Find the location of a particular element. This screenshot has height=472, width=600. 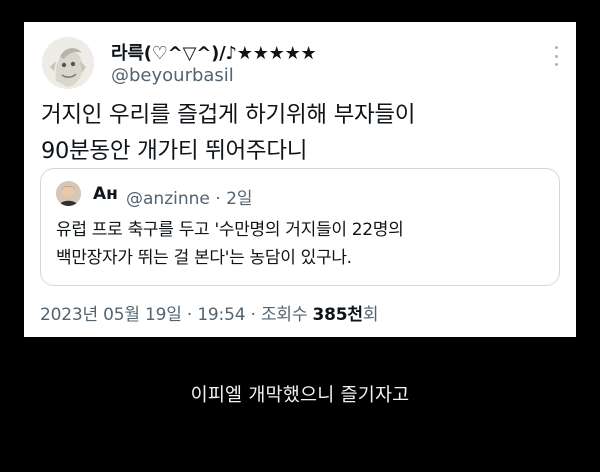

quote-author-handle: @anzinne is located at coordinates (168, 199).